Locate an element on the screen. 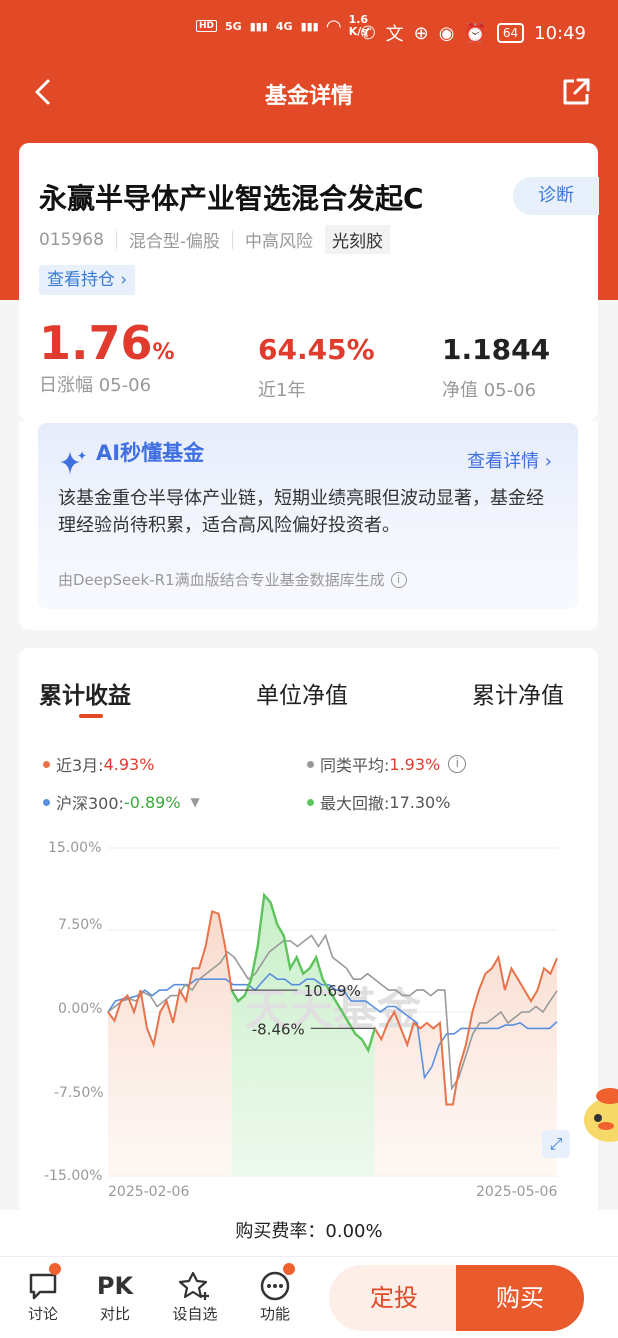 This screenshot has height=1338, width=618. more-functions-button: 功能 is located at coordinates (275, 1293).